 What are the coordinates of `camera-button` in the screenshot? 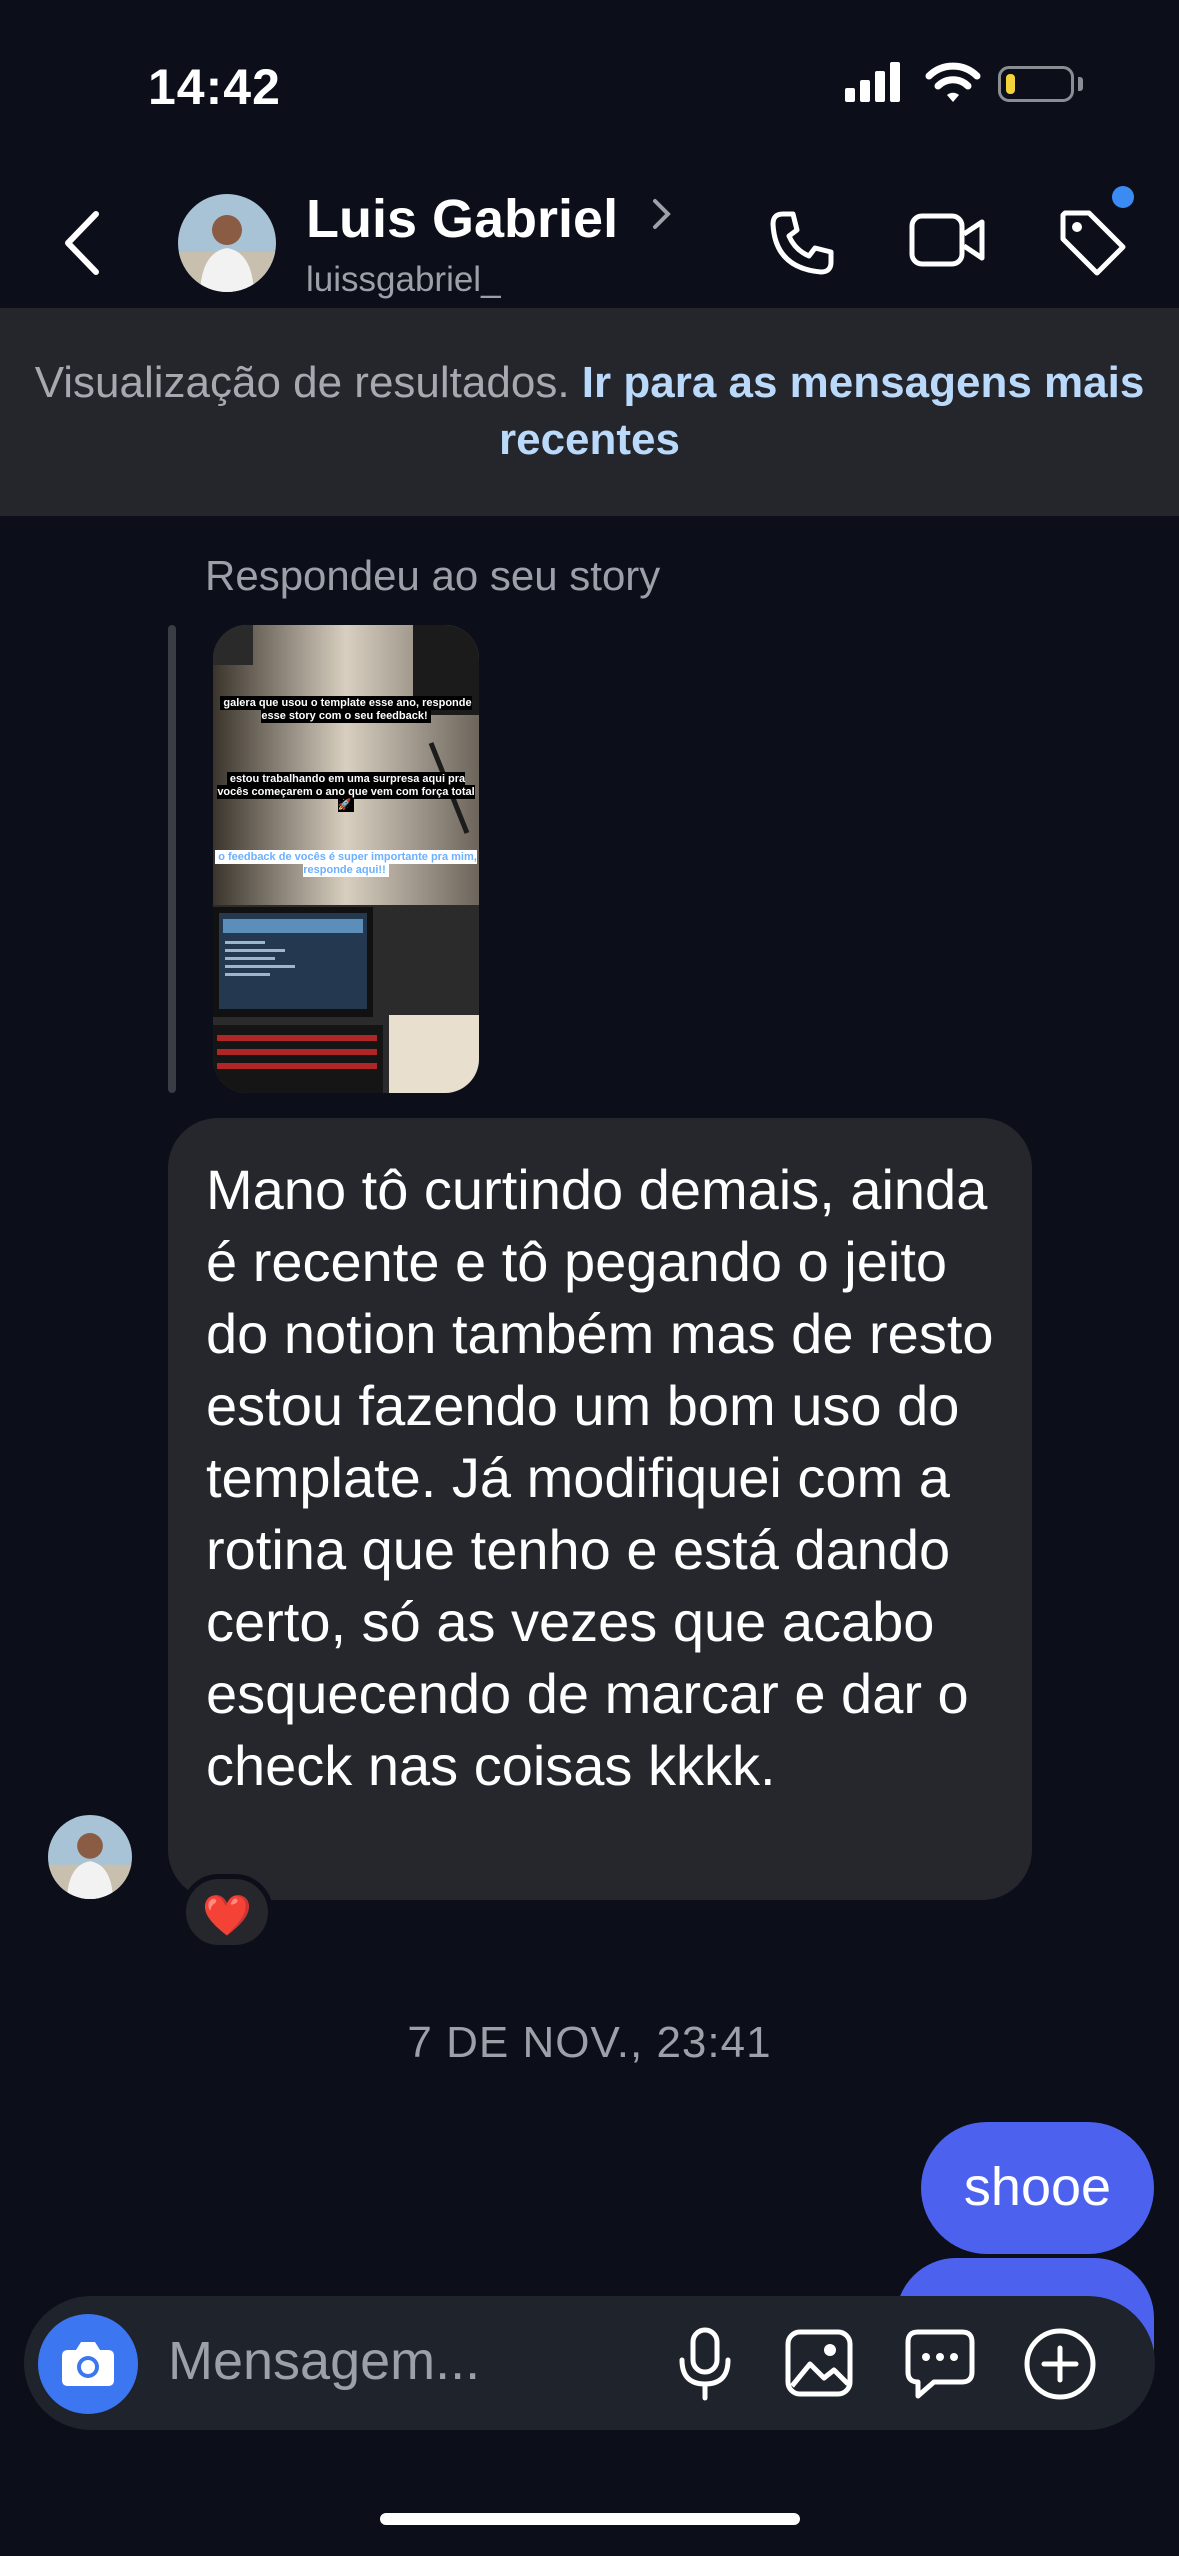 It's located at (88, 2364).